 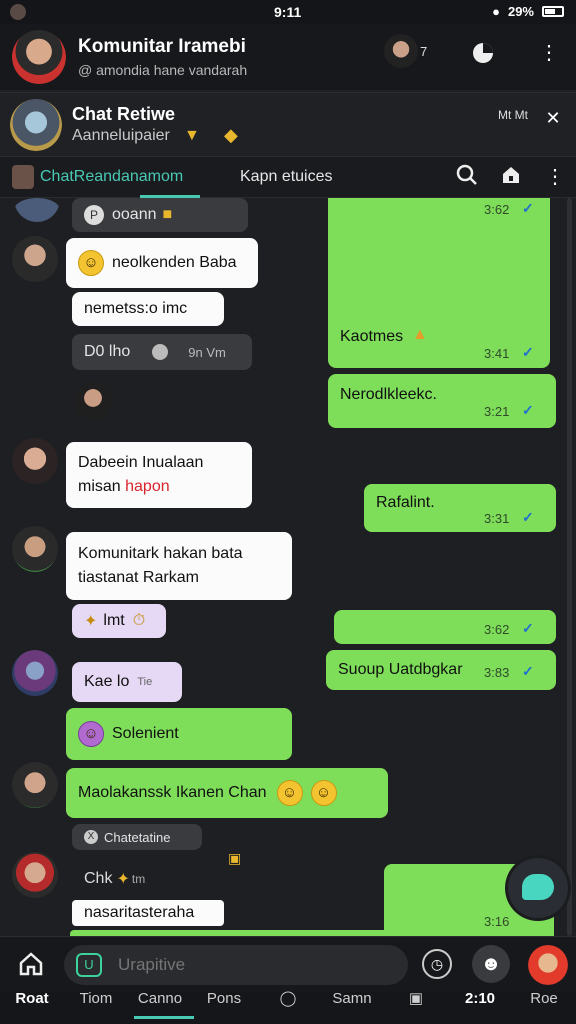 What do you see at coordinates (32, 1007) in the screenshot?
I see `nav-item-home: Roat` at bounding box center [32, 1007].